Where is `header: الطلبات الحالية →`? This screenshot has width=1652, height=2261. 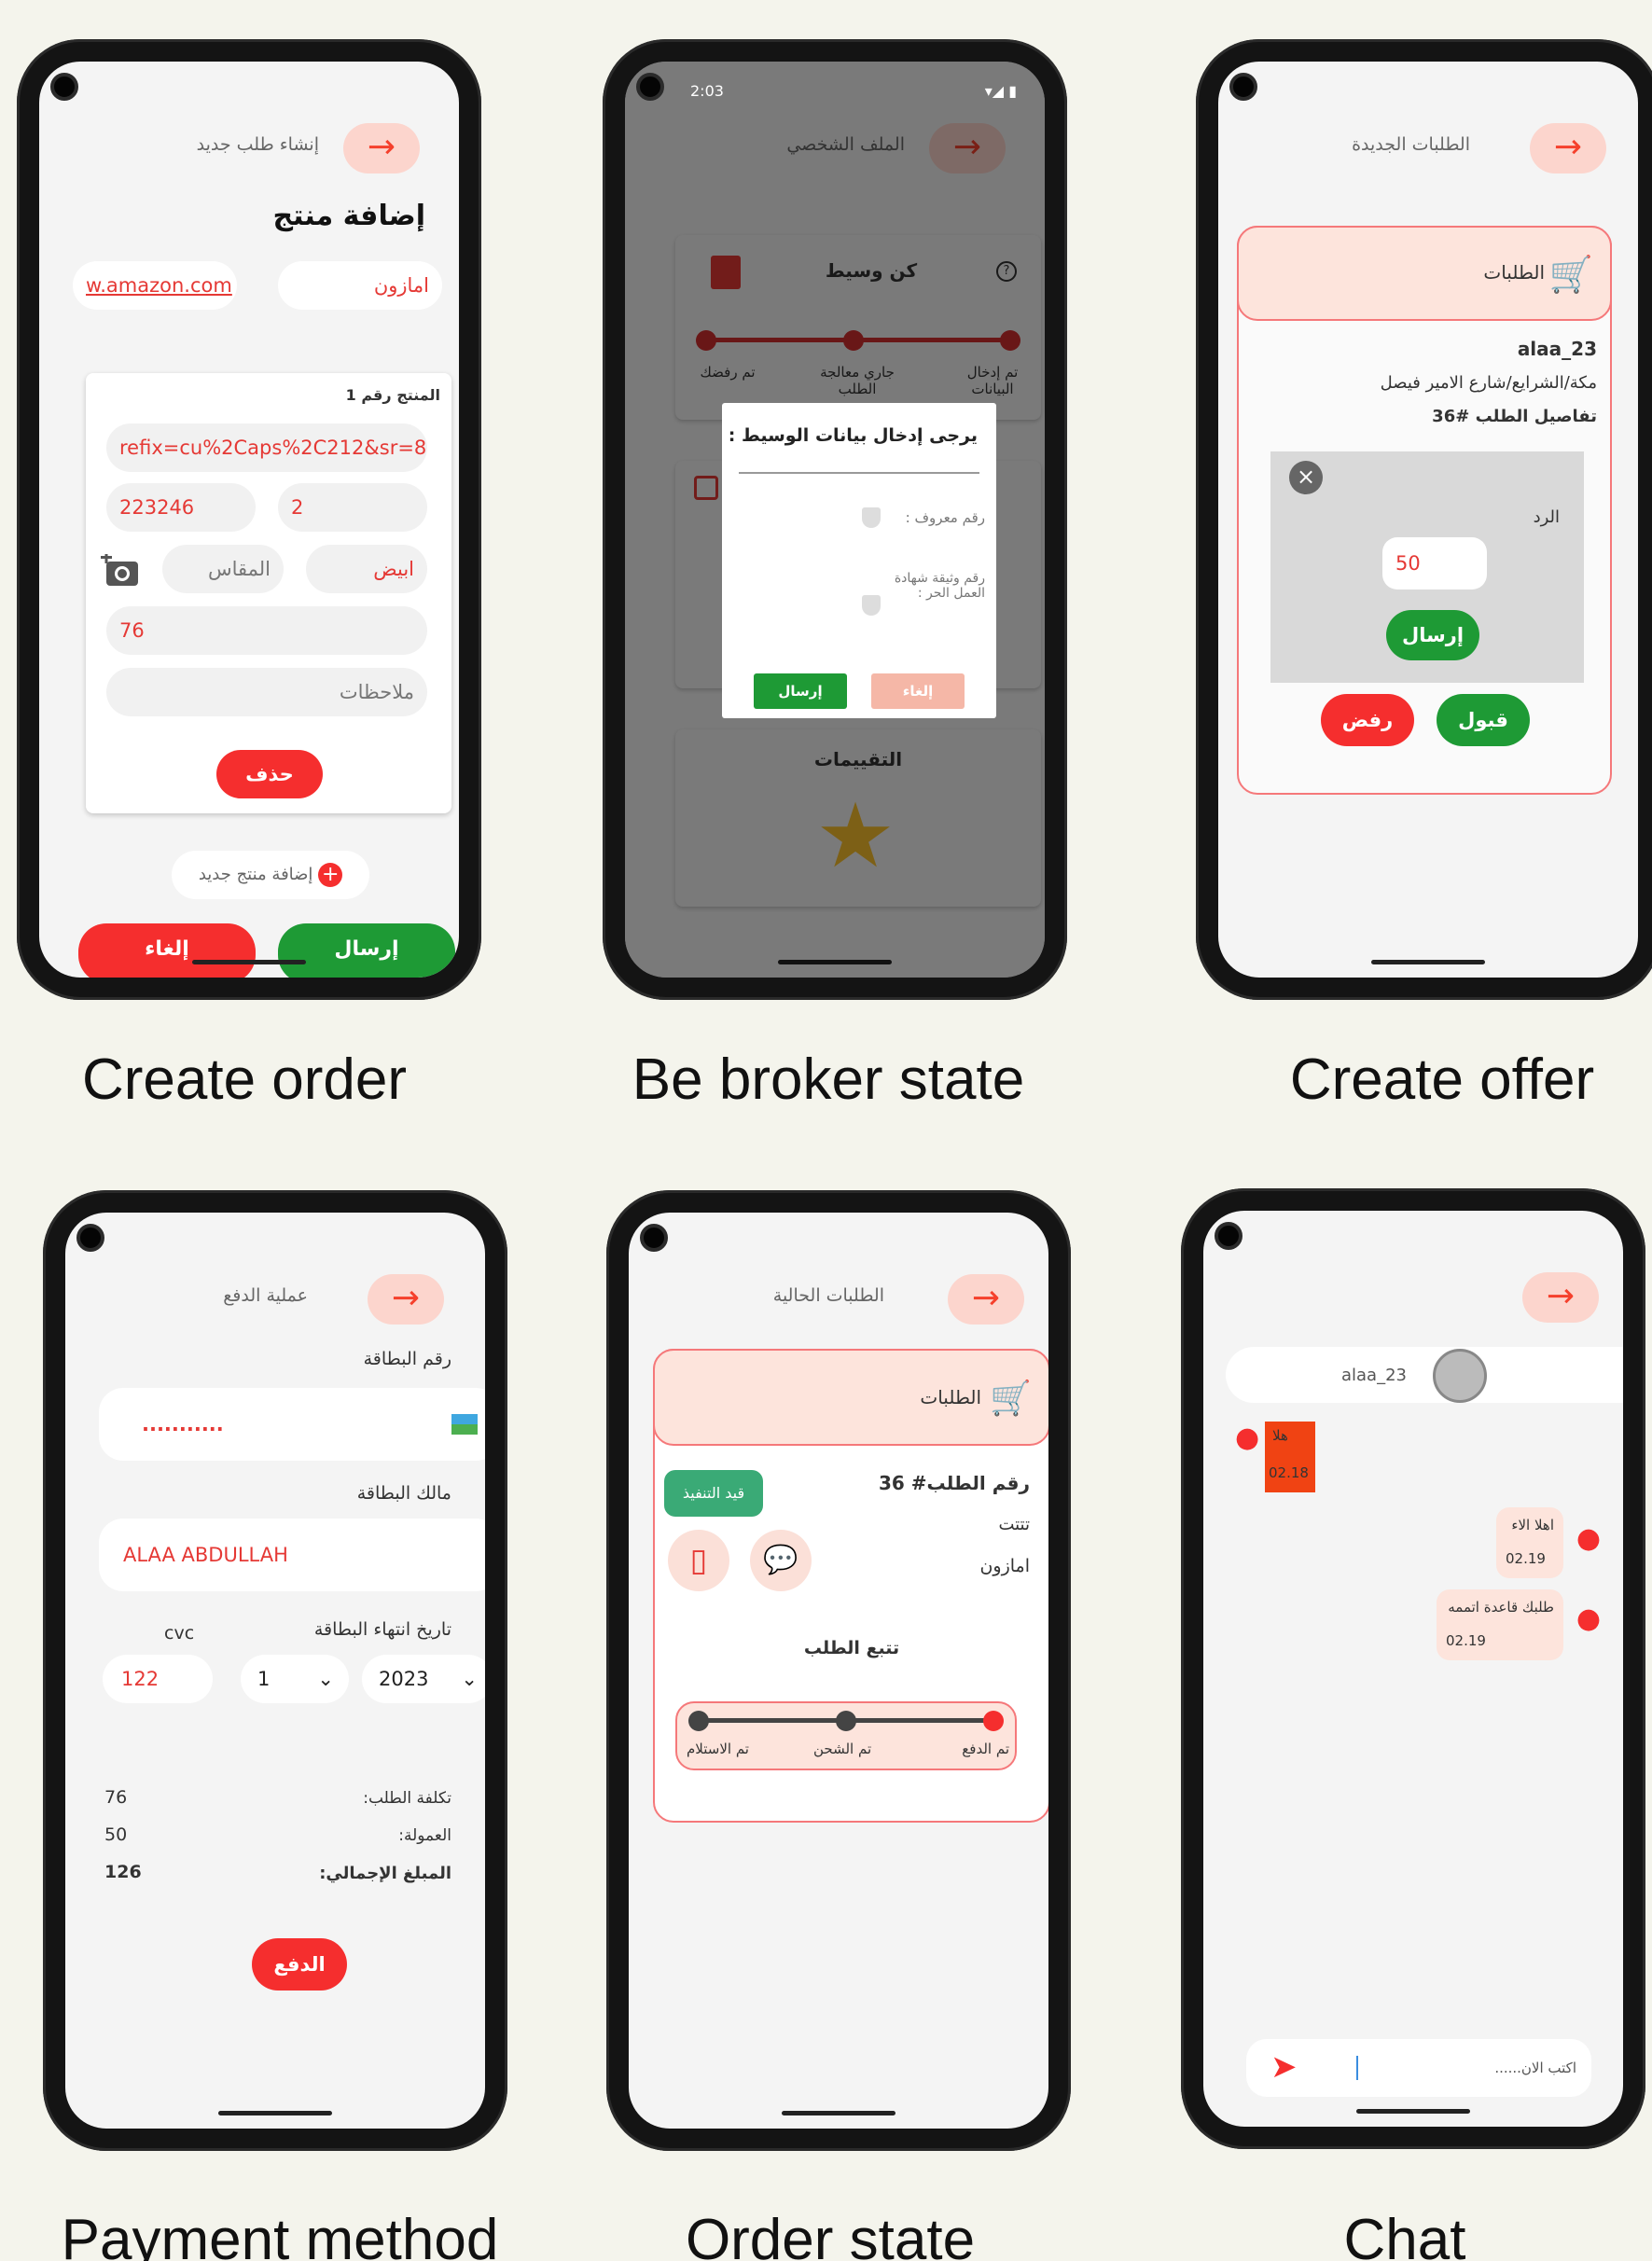
header: الطلبات الحالية → is located at coordinates (839, 1298).